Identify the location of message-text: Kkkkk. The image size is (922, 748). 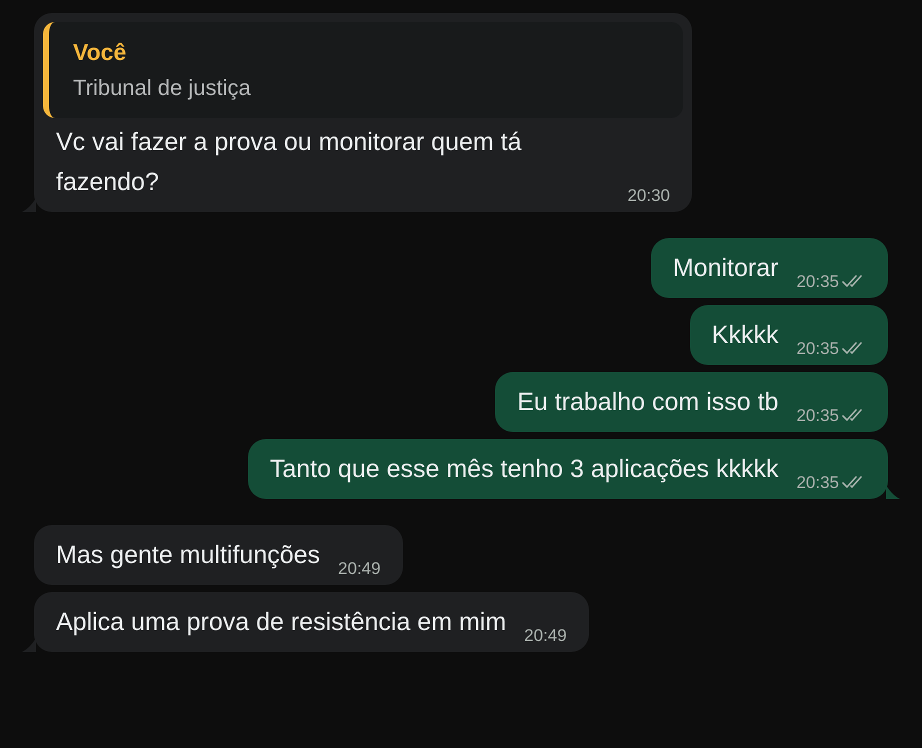
(745, 335).